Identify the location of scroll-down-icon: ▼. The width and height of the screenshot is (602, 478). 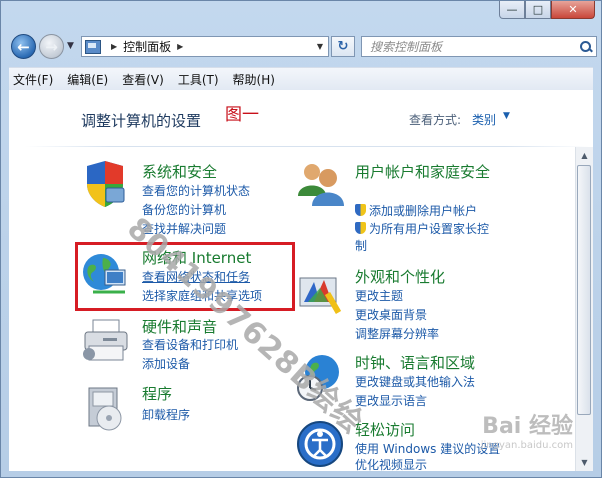
(584, 462).